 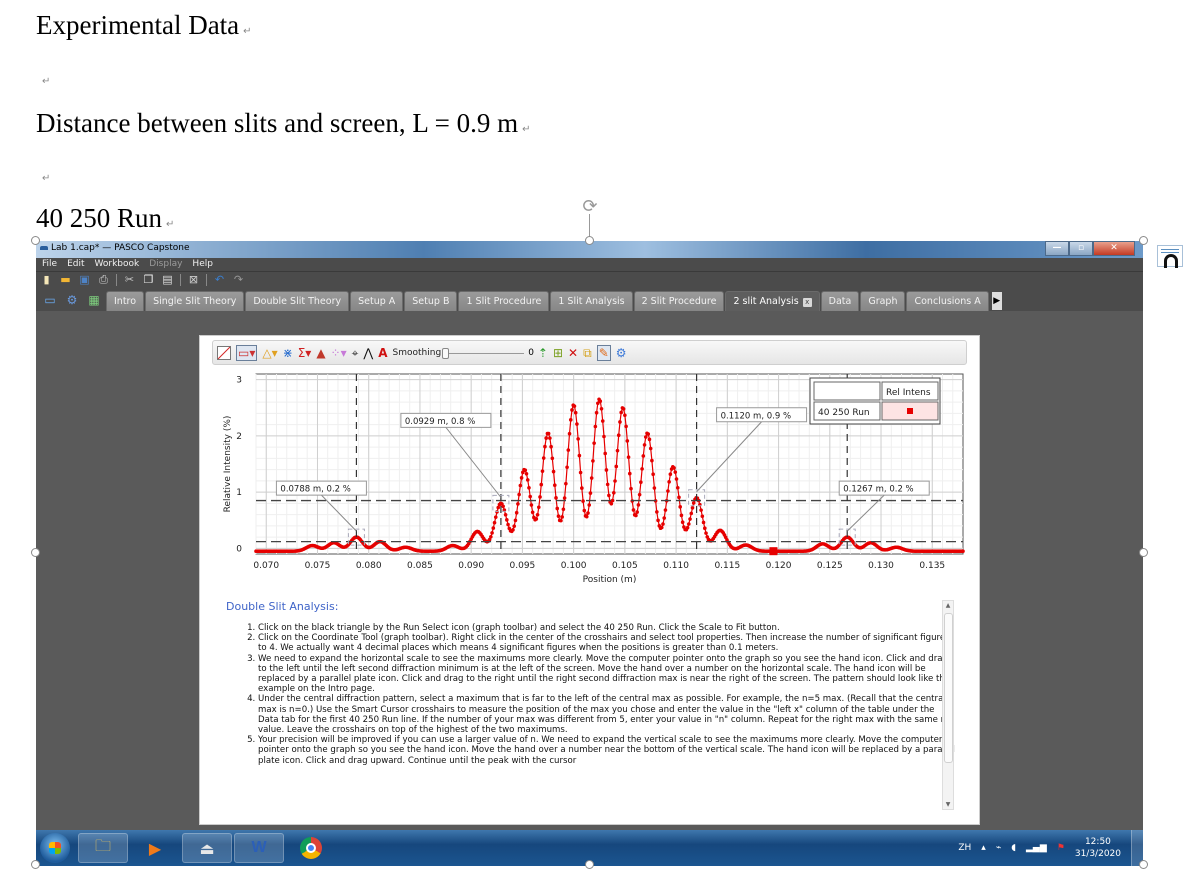 I want to click on delete-icon: ⊠, so click(x=193, y=280).